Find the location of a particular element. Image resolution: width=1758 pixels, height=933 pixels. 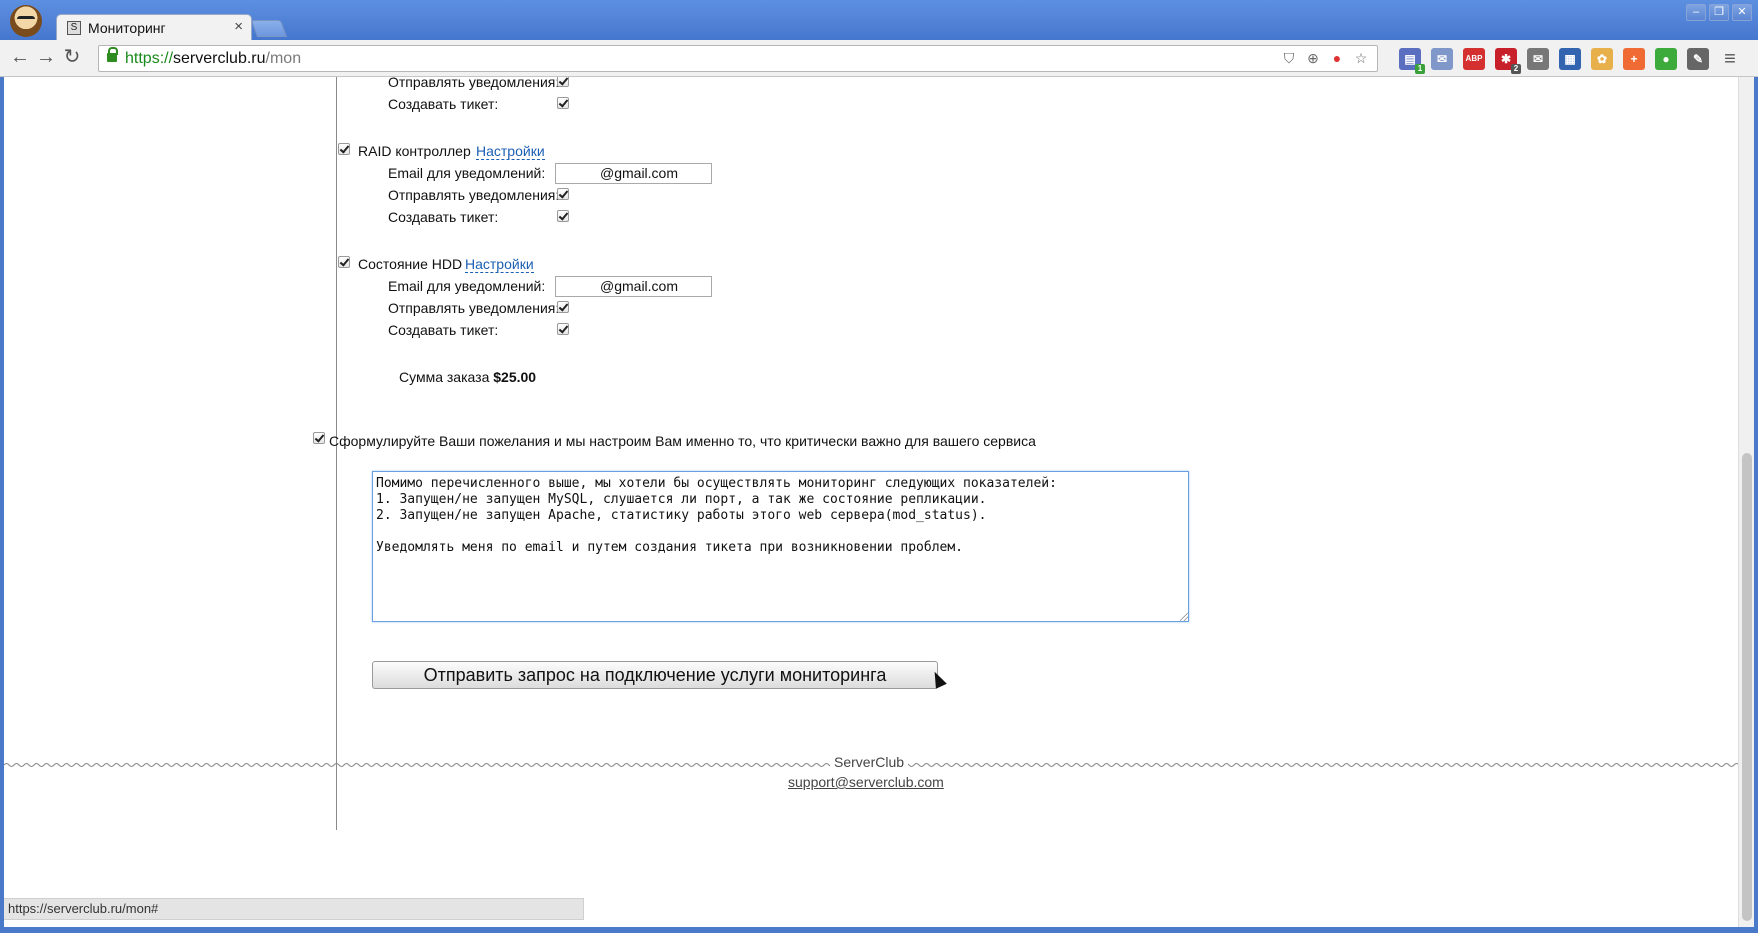

tab-monitoring: S Мониторинг × is located at coordinates (154, 27).